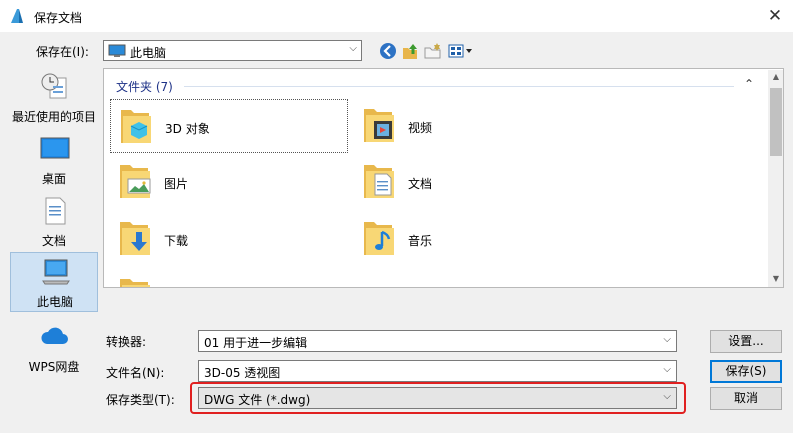 This screenshot has width=793, height=433. What do you see at coordinates (379, 238) in the screenshot?
I see `music-folder-icon` at bounding box center [379, 238].